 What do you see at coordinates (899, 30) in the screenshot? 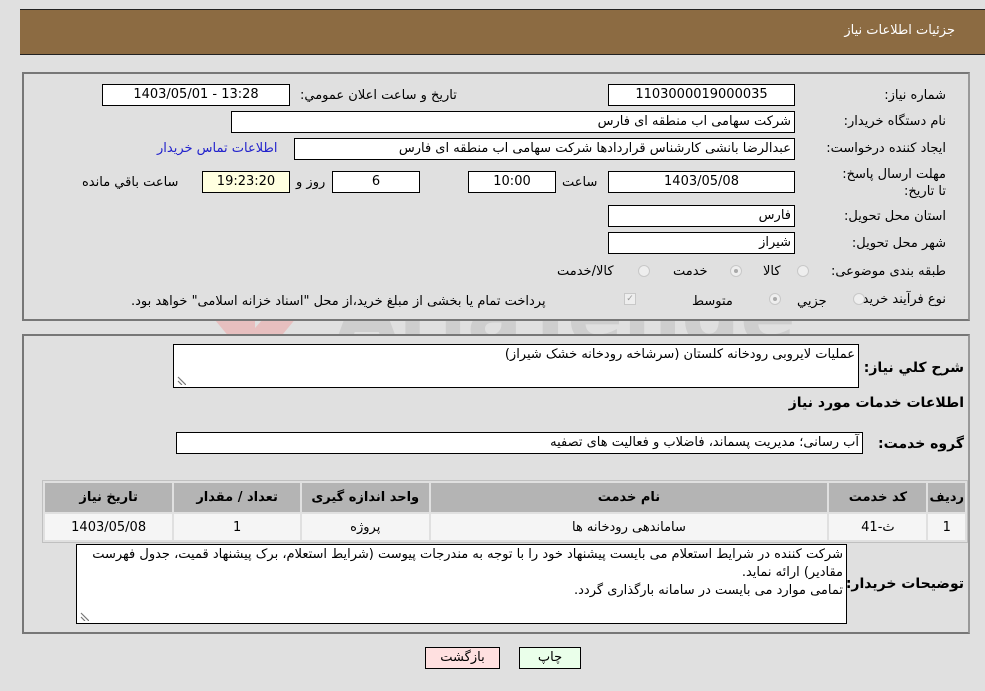
I see `page-title: جزئیات اطلاعات نیاز` at bounding box center [899, 30].